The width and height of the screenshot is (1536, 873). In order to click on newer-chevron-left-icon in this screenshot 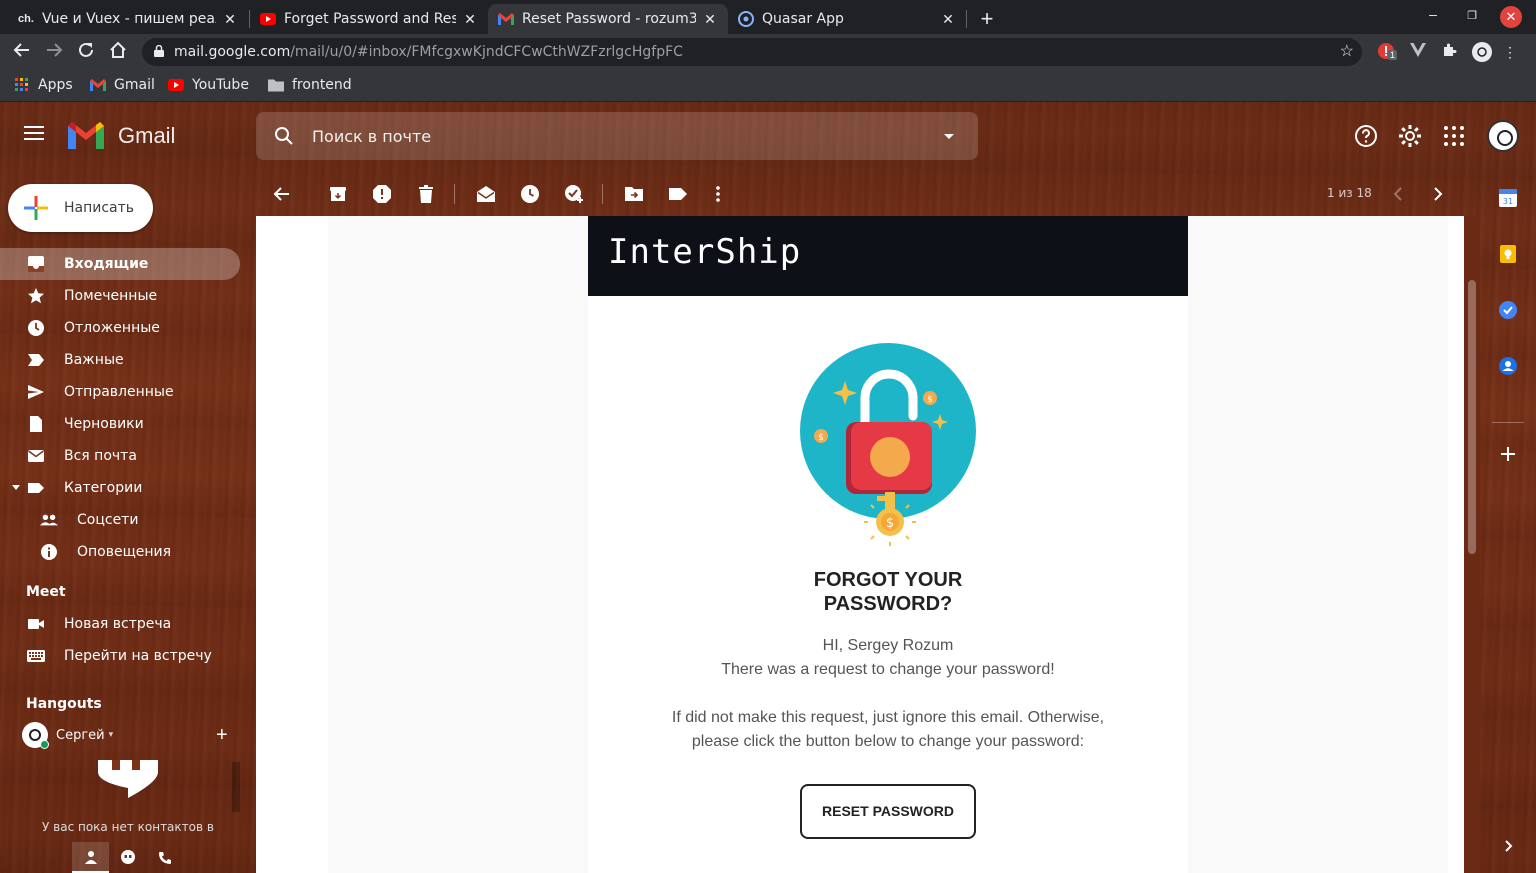, I will do `click(1398, 194)`.